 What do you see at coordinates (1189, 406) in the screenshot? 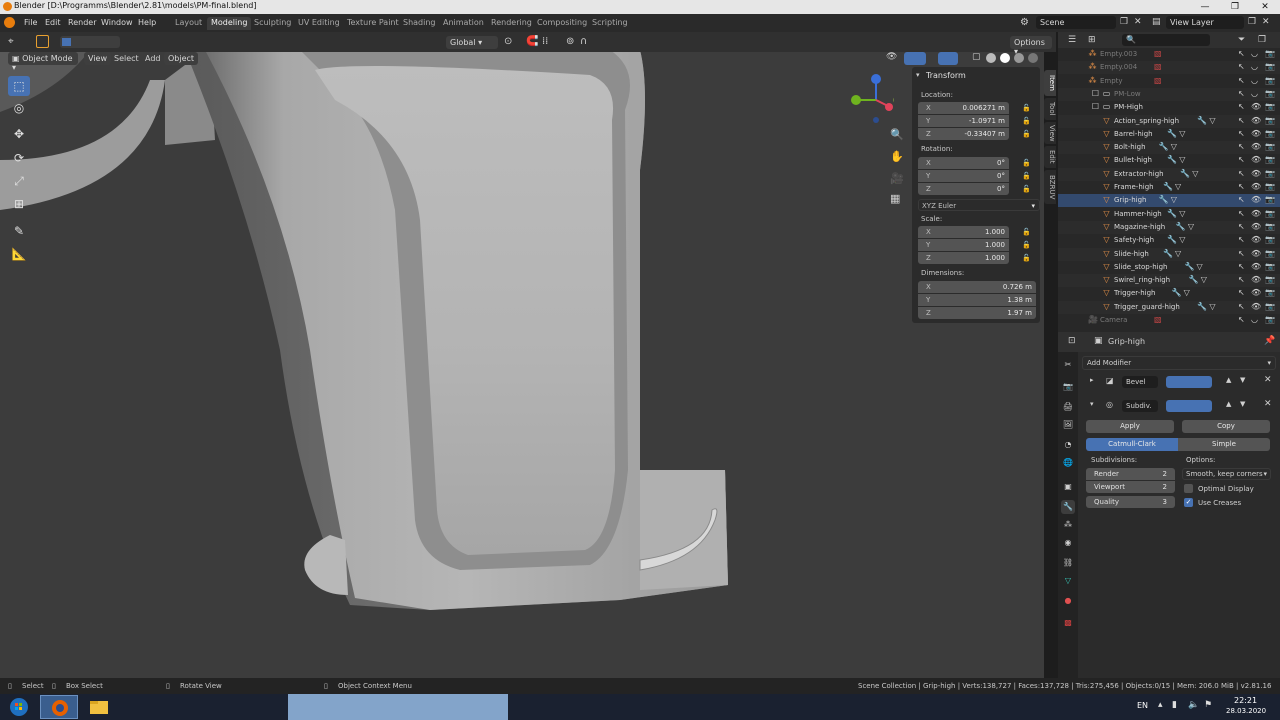
I see `subdiv-visibility-toggles` at bounding box center [1189, 406].